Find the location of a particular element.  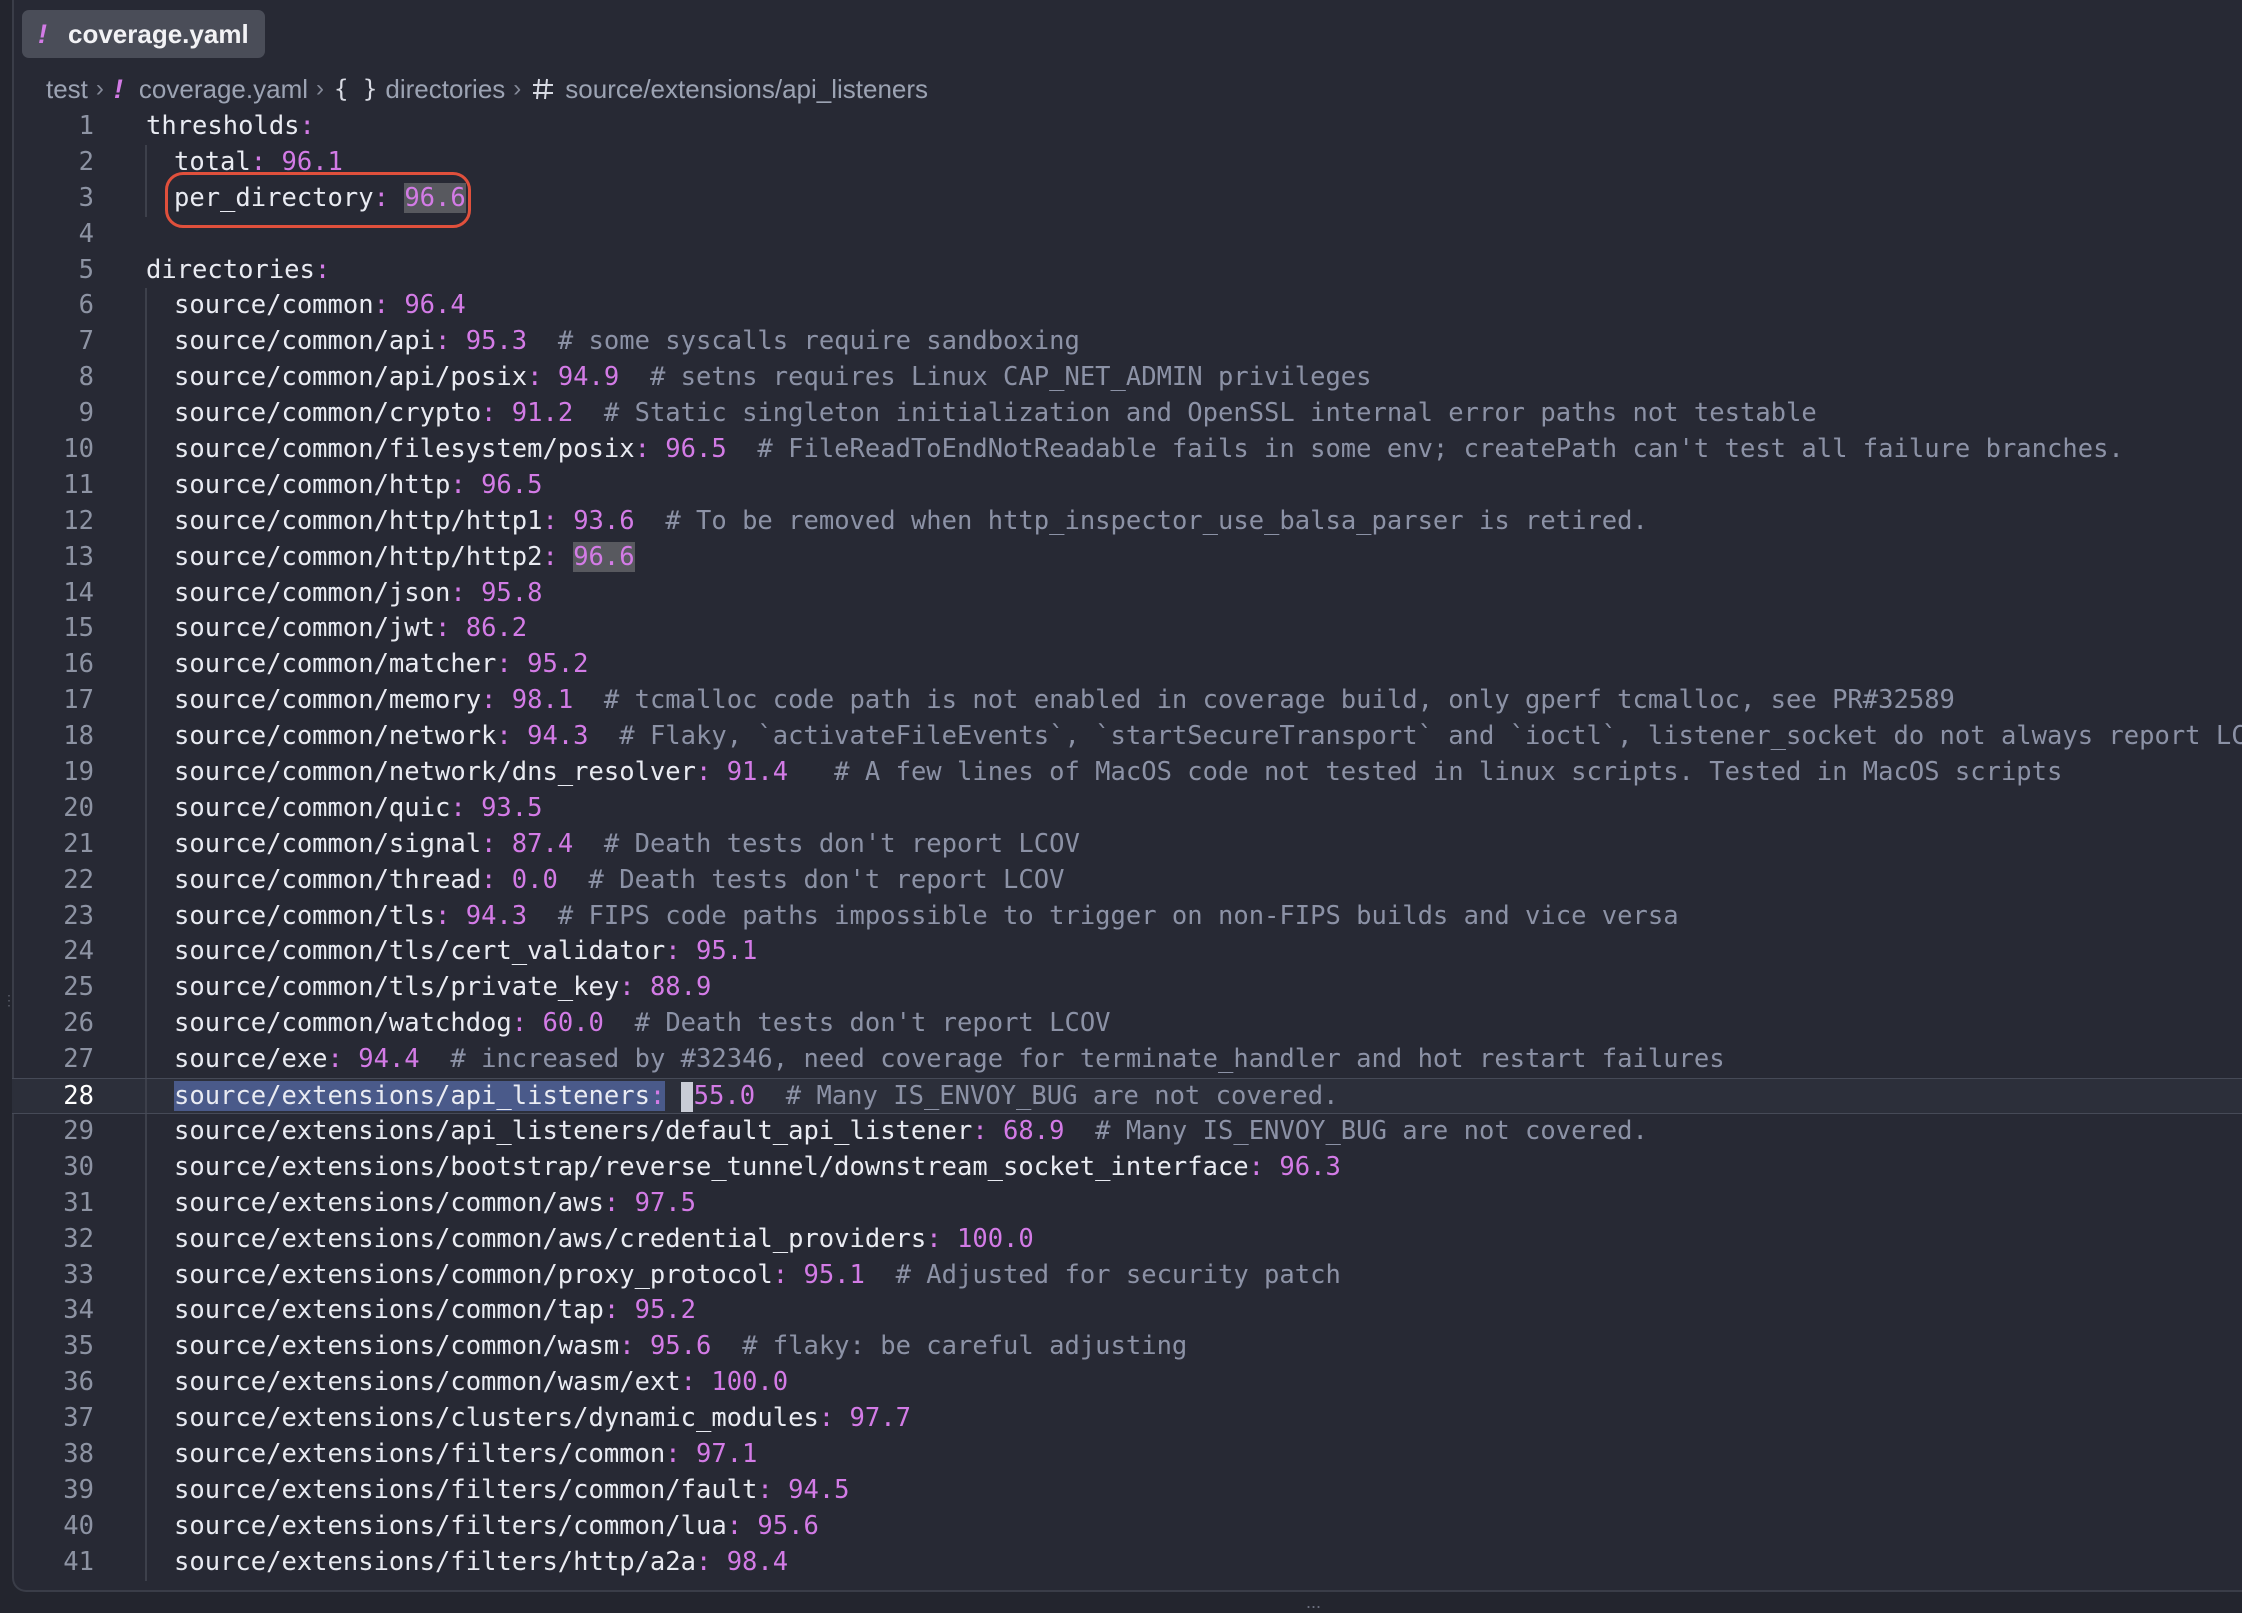

code-line: 15 source/common/jwt: 86.2 is located at coordinates (1127, 629).